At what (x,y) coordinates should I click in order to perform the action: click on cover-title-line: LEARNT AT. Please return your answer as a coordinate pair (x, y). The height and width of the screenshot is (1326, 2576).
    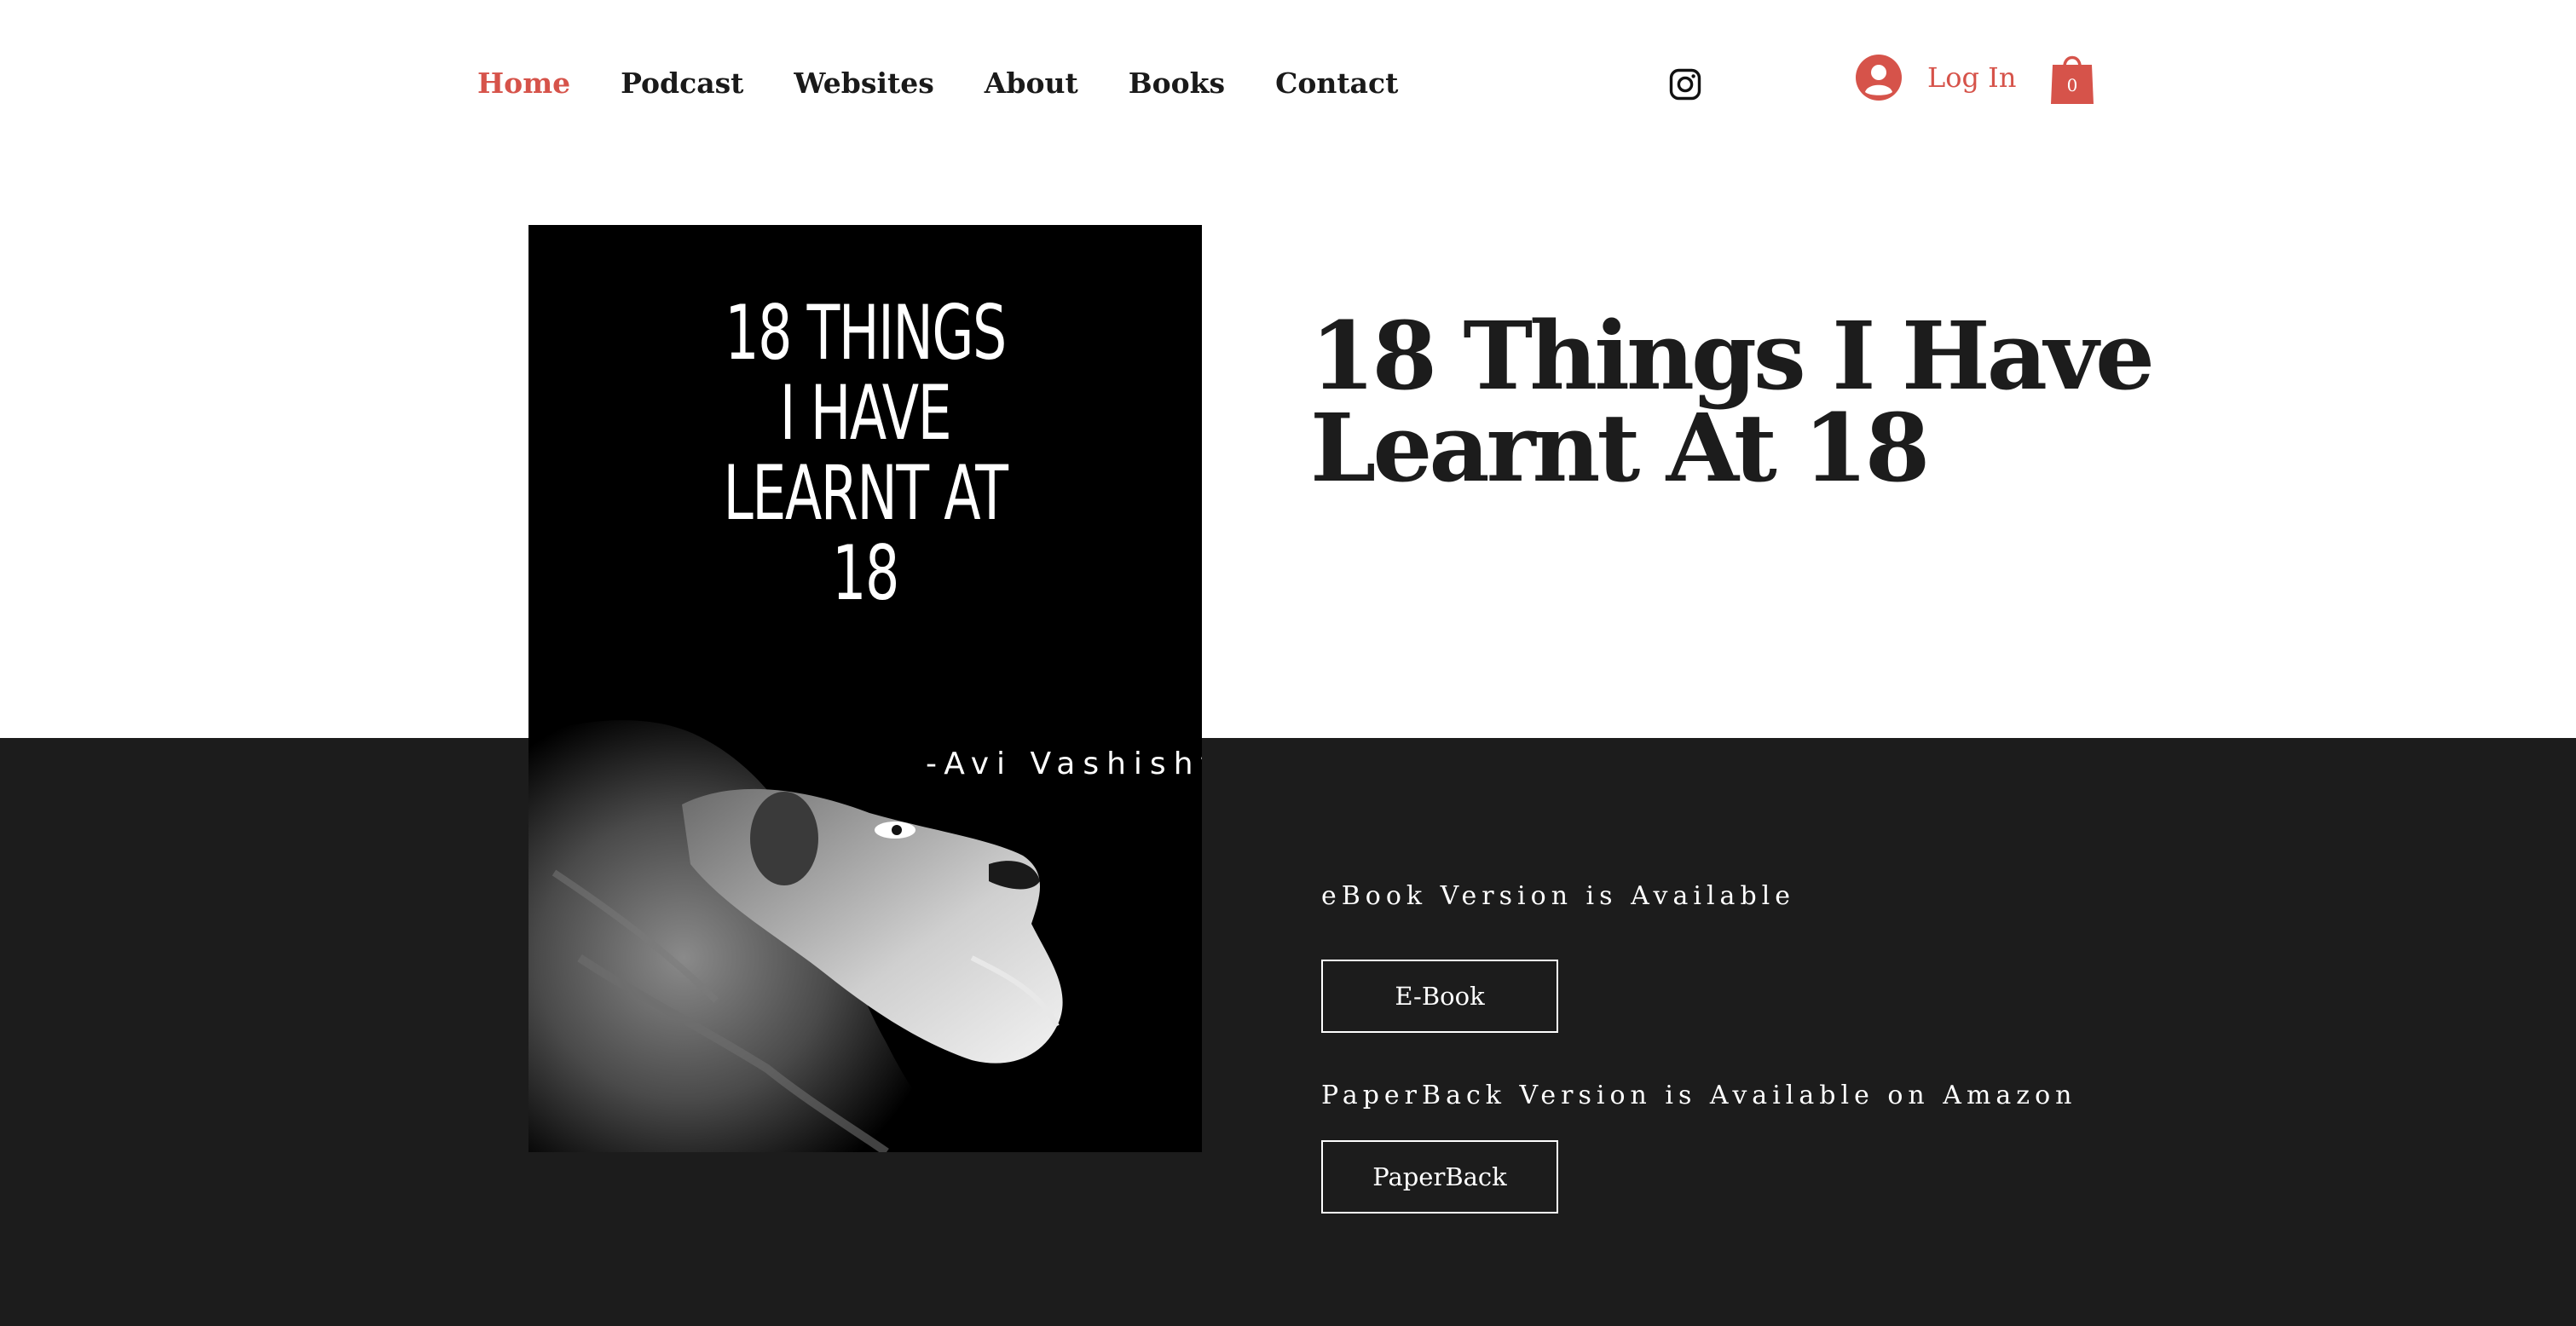
    Looking at the image, I should click on (865, 493).